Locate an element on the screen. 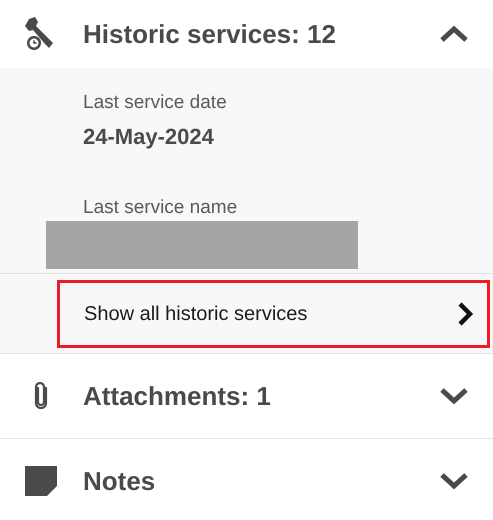  show-all-link: Show all historic services is located at coordinates (273, 314).